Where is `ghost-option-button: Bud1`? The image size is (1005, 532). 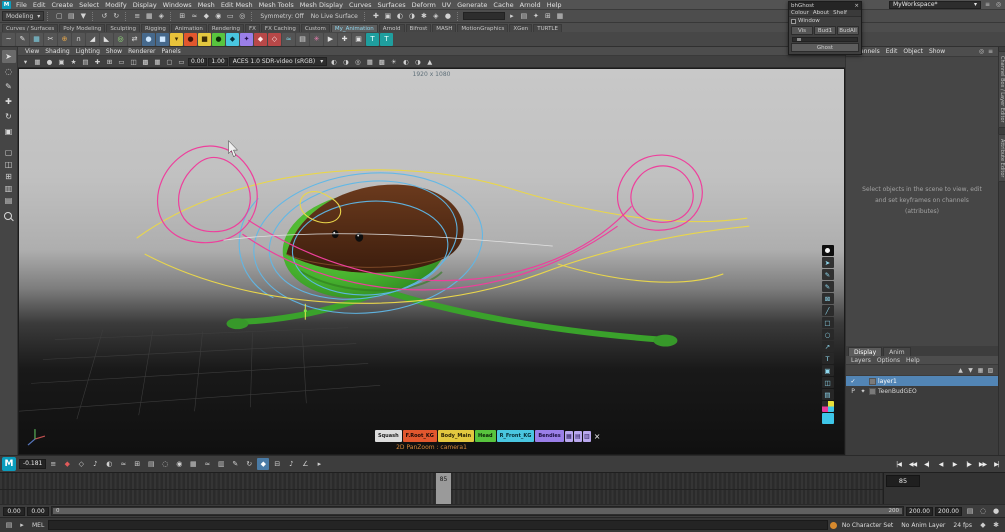 ghost-option-button: Bud1 is located at coordinates (825, 30).